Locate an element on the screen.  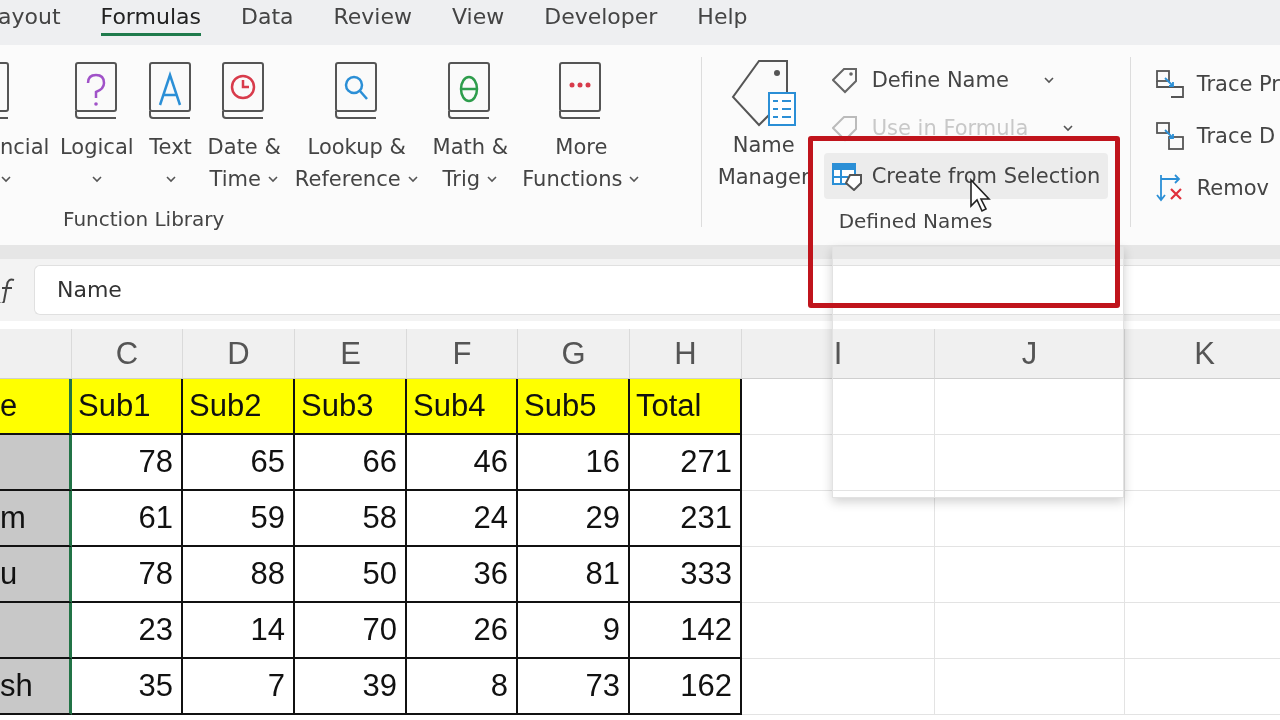
ribbon-tab: Help is located at coordinates (722, 22).